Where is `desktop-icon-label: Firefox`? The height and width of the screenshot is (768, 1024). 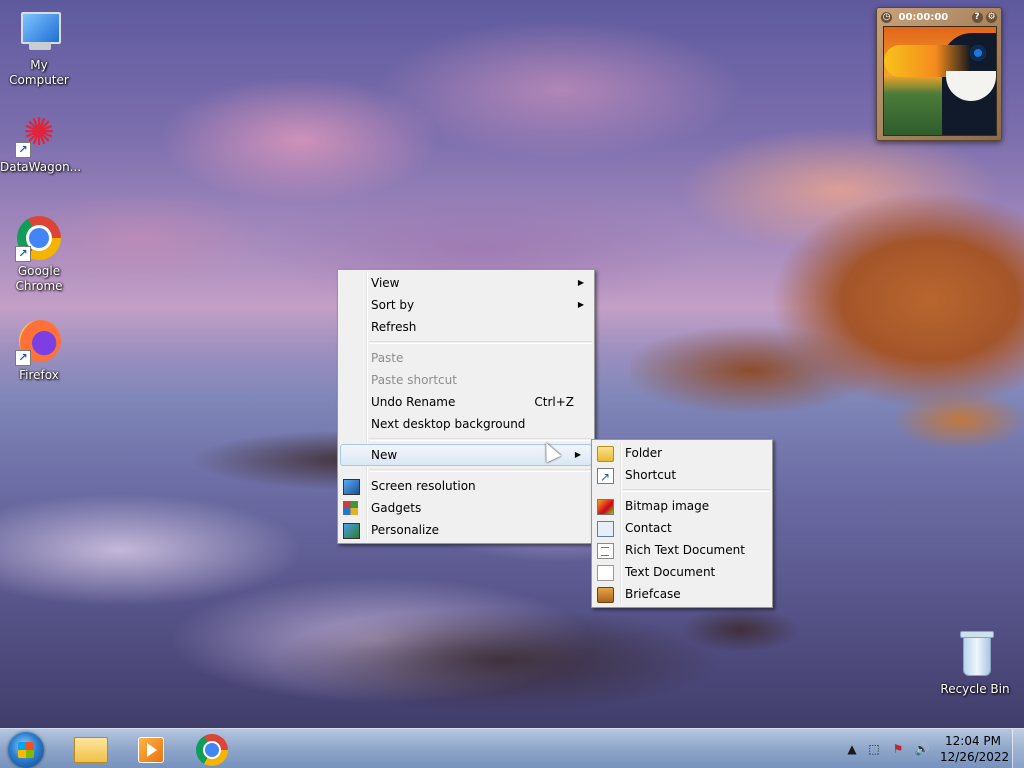 desktop-icon-label: Firefox is located at coordinates (39, 375).